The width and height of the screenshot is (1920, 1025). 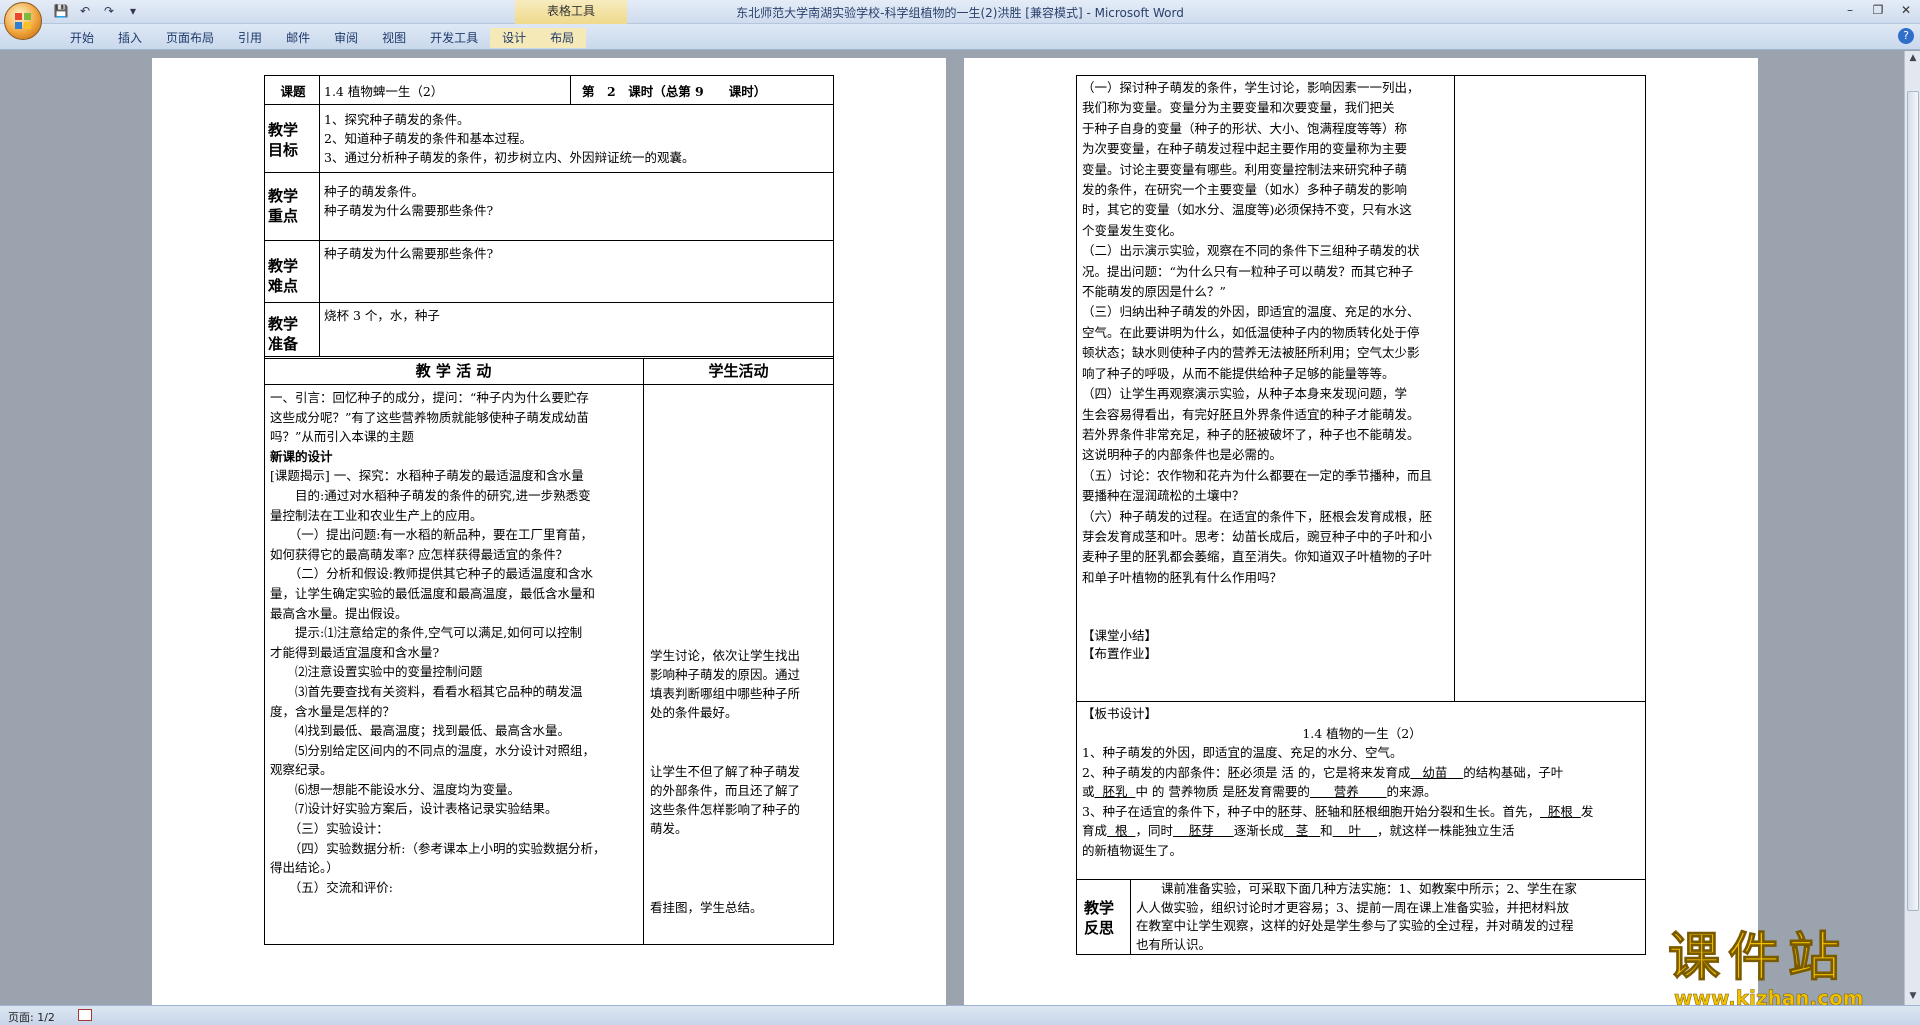 What do you see at coordinates (61, 11) in the screenshot?
I see `save-icon: 💾` at bounding box center [61, 11].